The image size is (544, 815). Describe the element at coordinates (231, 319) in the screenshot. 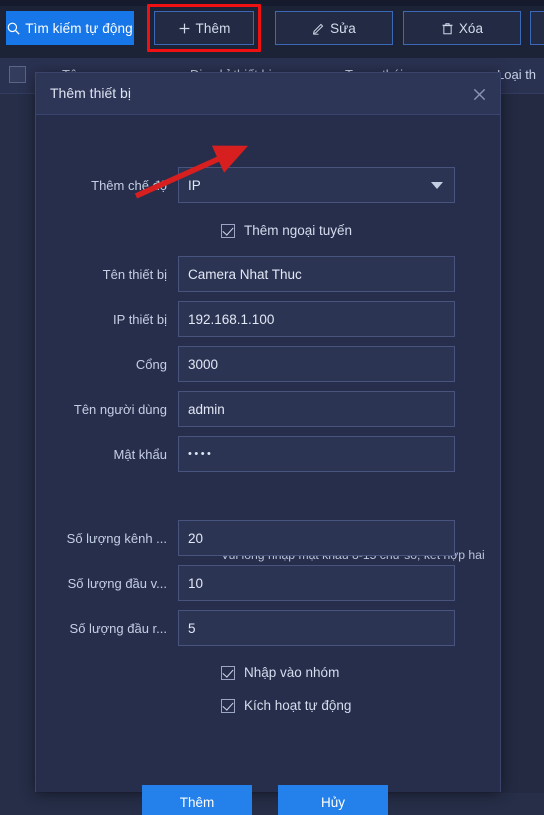

I see `device-ip-value: 192.168.1.100` at that location.